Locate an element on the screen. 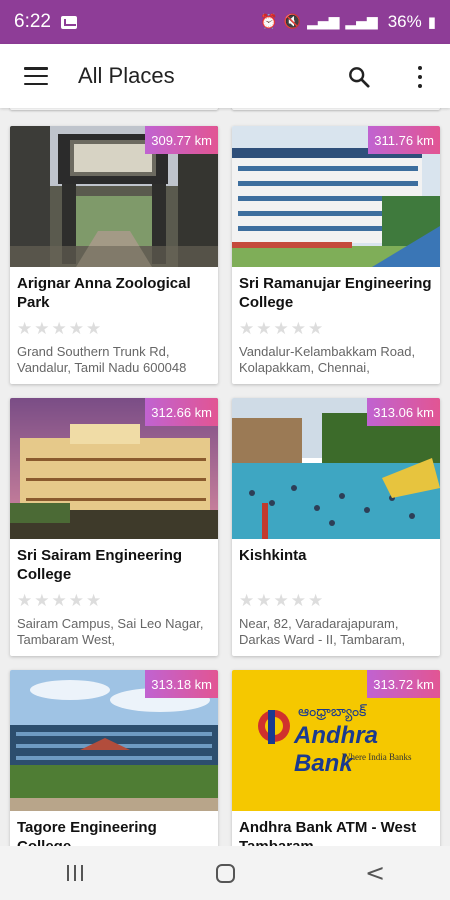  distance-badge: 313.72 km is located at coordinates (403, 684).